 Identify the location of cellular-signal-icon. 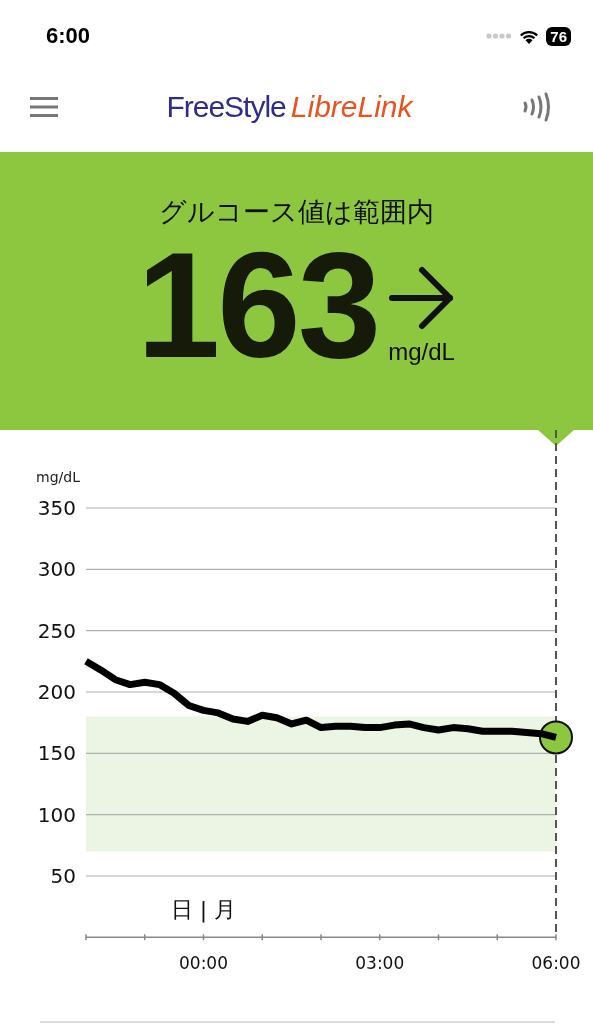
(499, 36).